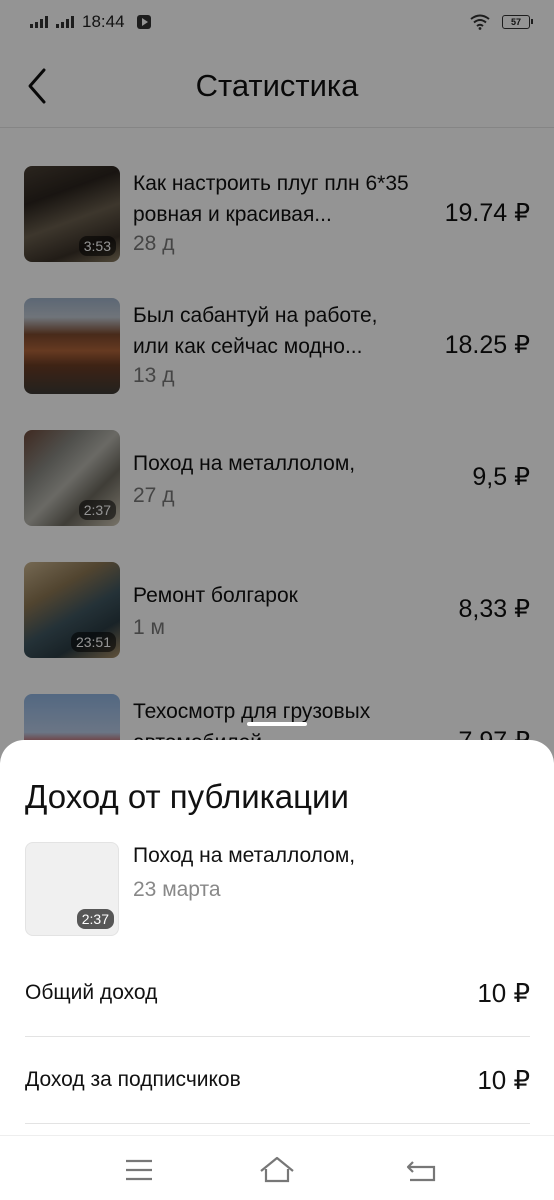  Describe the element at coordinates (421, 1170) in the screenshot. I see `return-icon` at that location.